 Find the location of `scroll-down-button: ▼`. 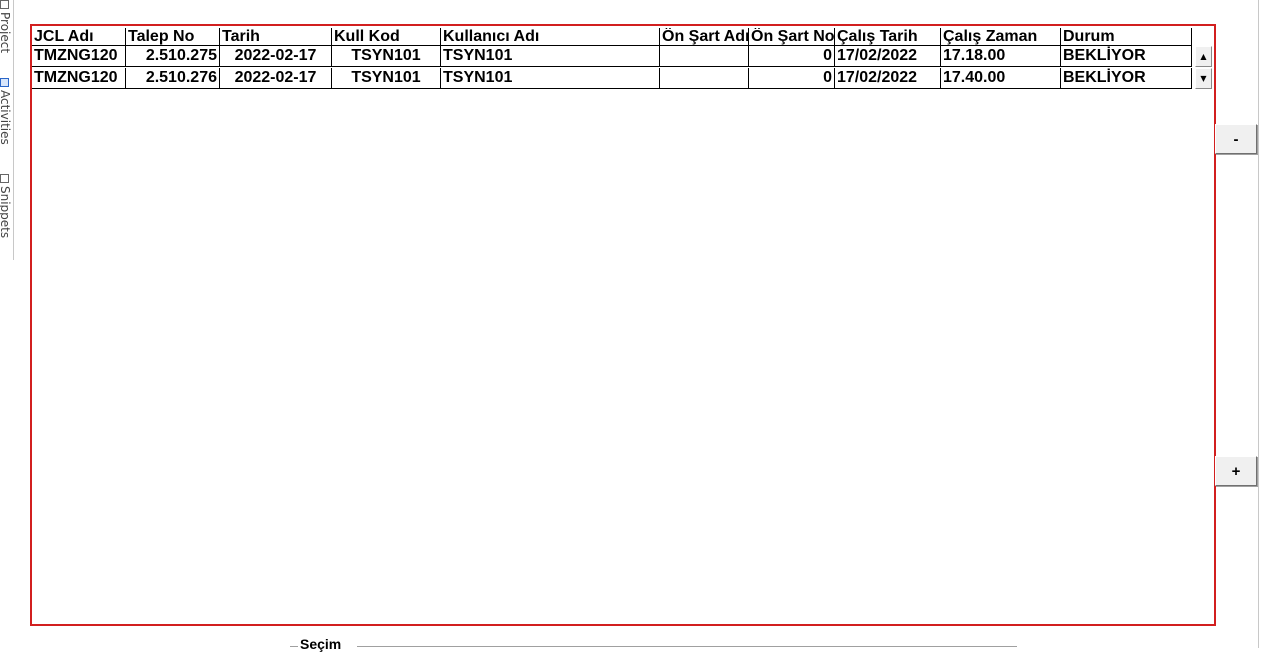

scroll-down-button: ▼ is located at coordinates (1203, 78).